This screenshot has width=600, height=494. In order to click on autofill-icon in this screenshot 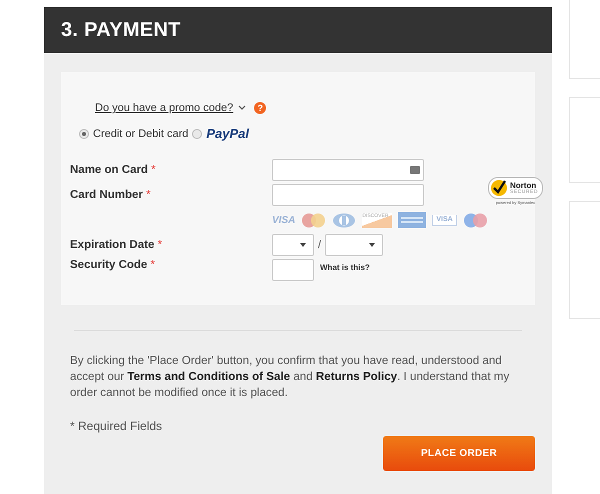, I will do `click(415, 170)`.